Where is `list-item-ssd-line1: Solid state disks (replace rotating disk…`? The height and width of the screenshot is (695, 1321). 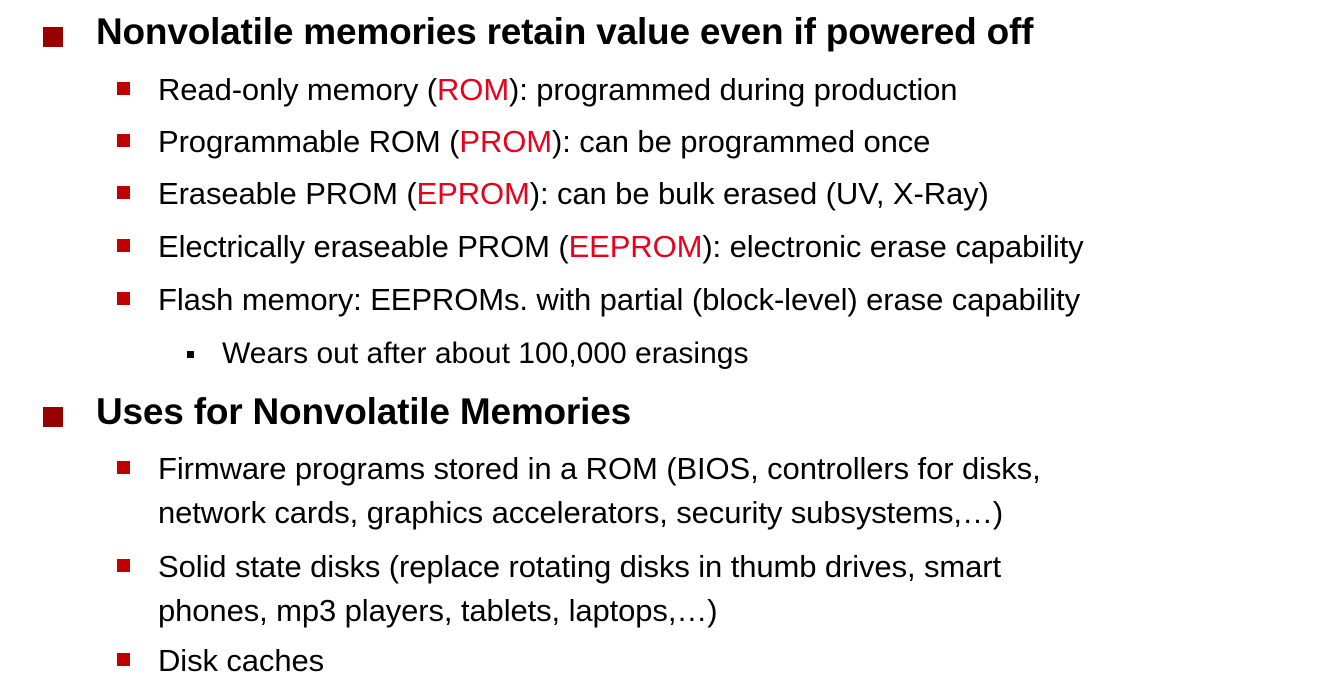 list-item-ssd-line1: Solid state disks (replace rotating disk… is located at coordinates (579, 566).